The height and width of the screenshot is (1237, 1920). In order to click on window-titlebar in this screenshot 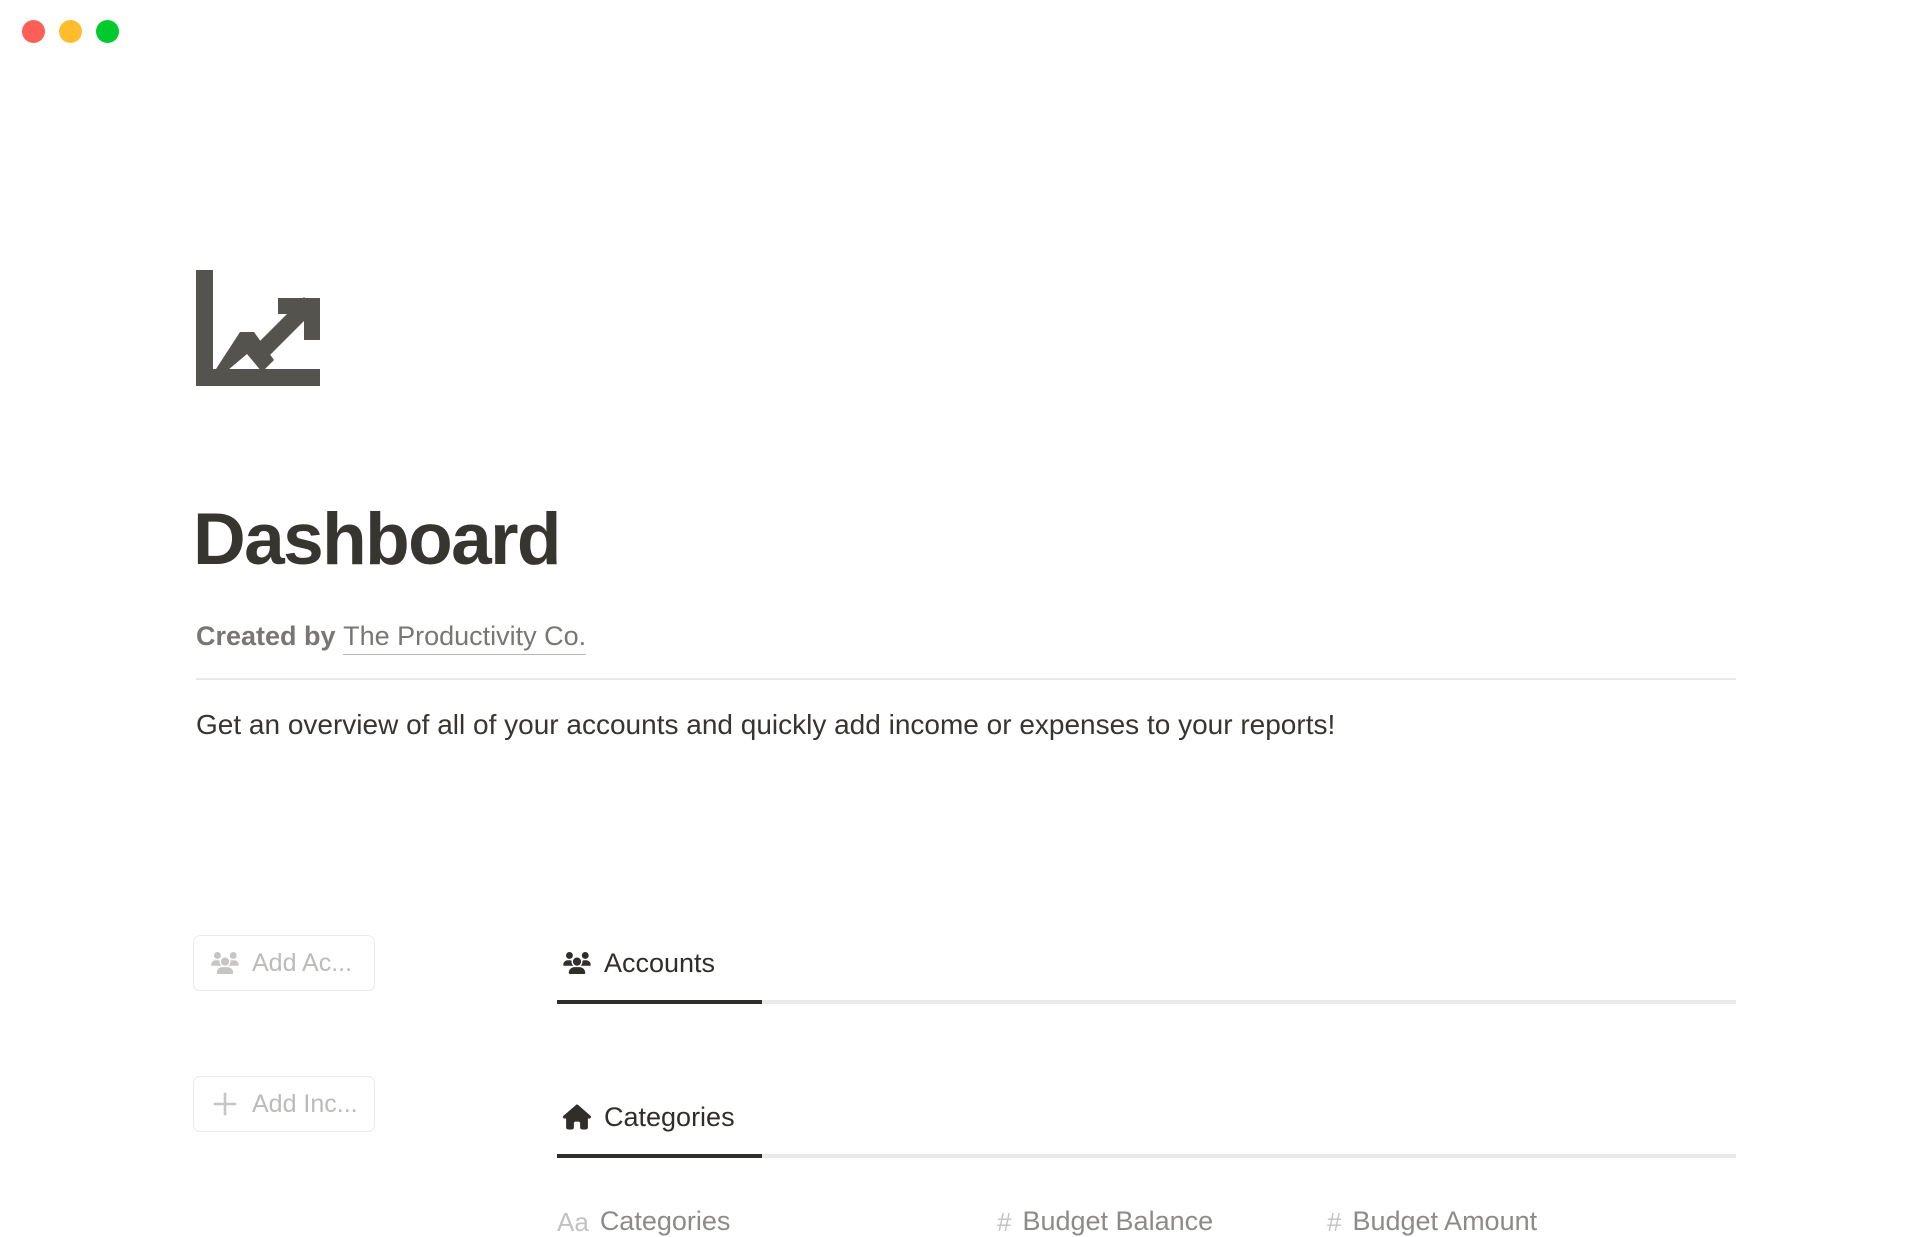, I will do `click(960, 31)`.